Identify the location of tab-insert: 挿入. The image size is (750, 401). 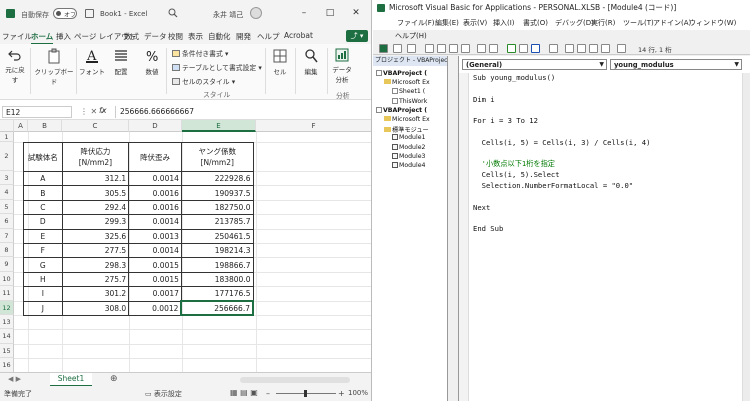
(63, 36).